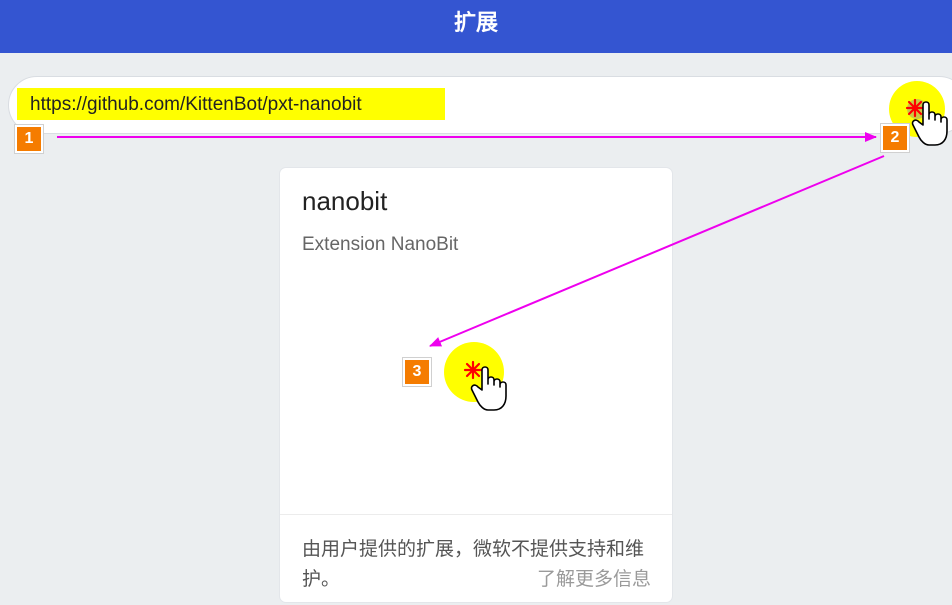 The image size is (952, 605). Describe the element at coordinates (476, 514) in the screenshot. I see `card-divider` at that location.